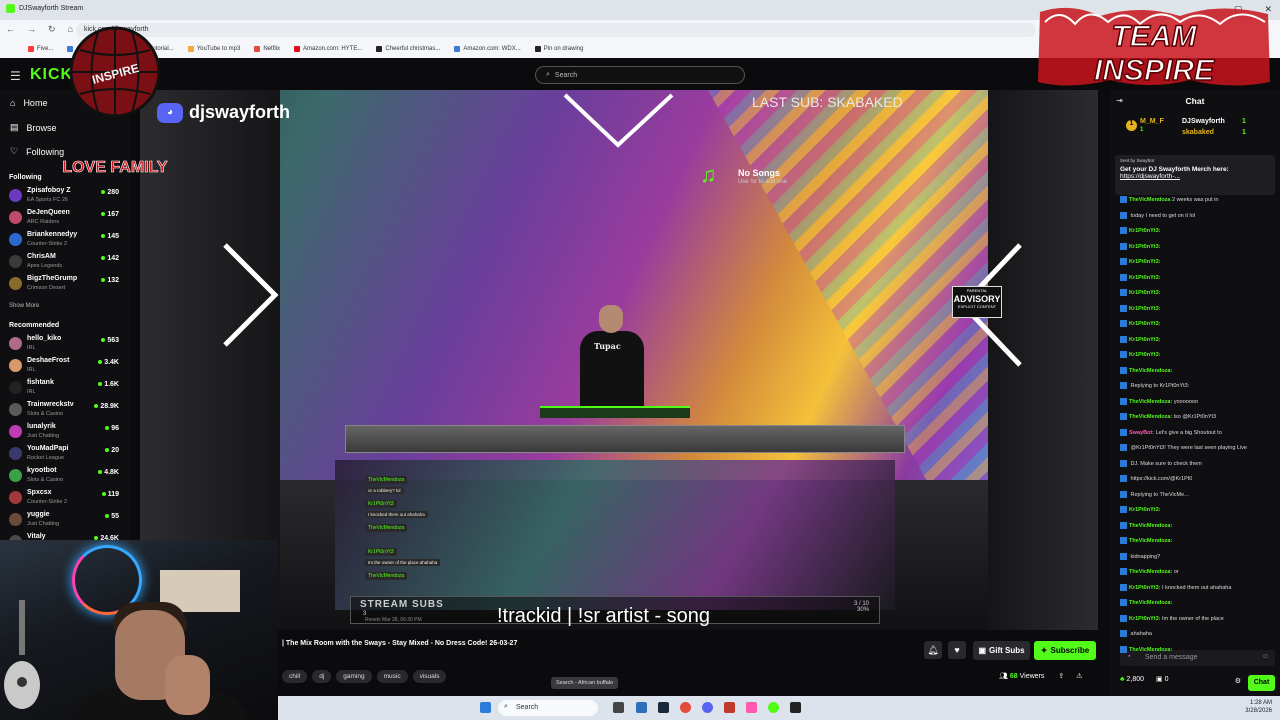  What do you see at coordinates (65, 432) in the screenshot?
I see `sidebar-channel: lunalyrik Just Chatting 96` at bounding box center [65, 432].